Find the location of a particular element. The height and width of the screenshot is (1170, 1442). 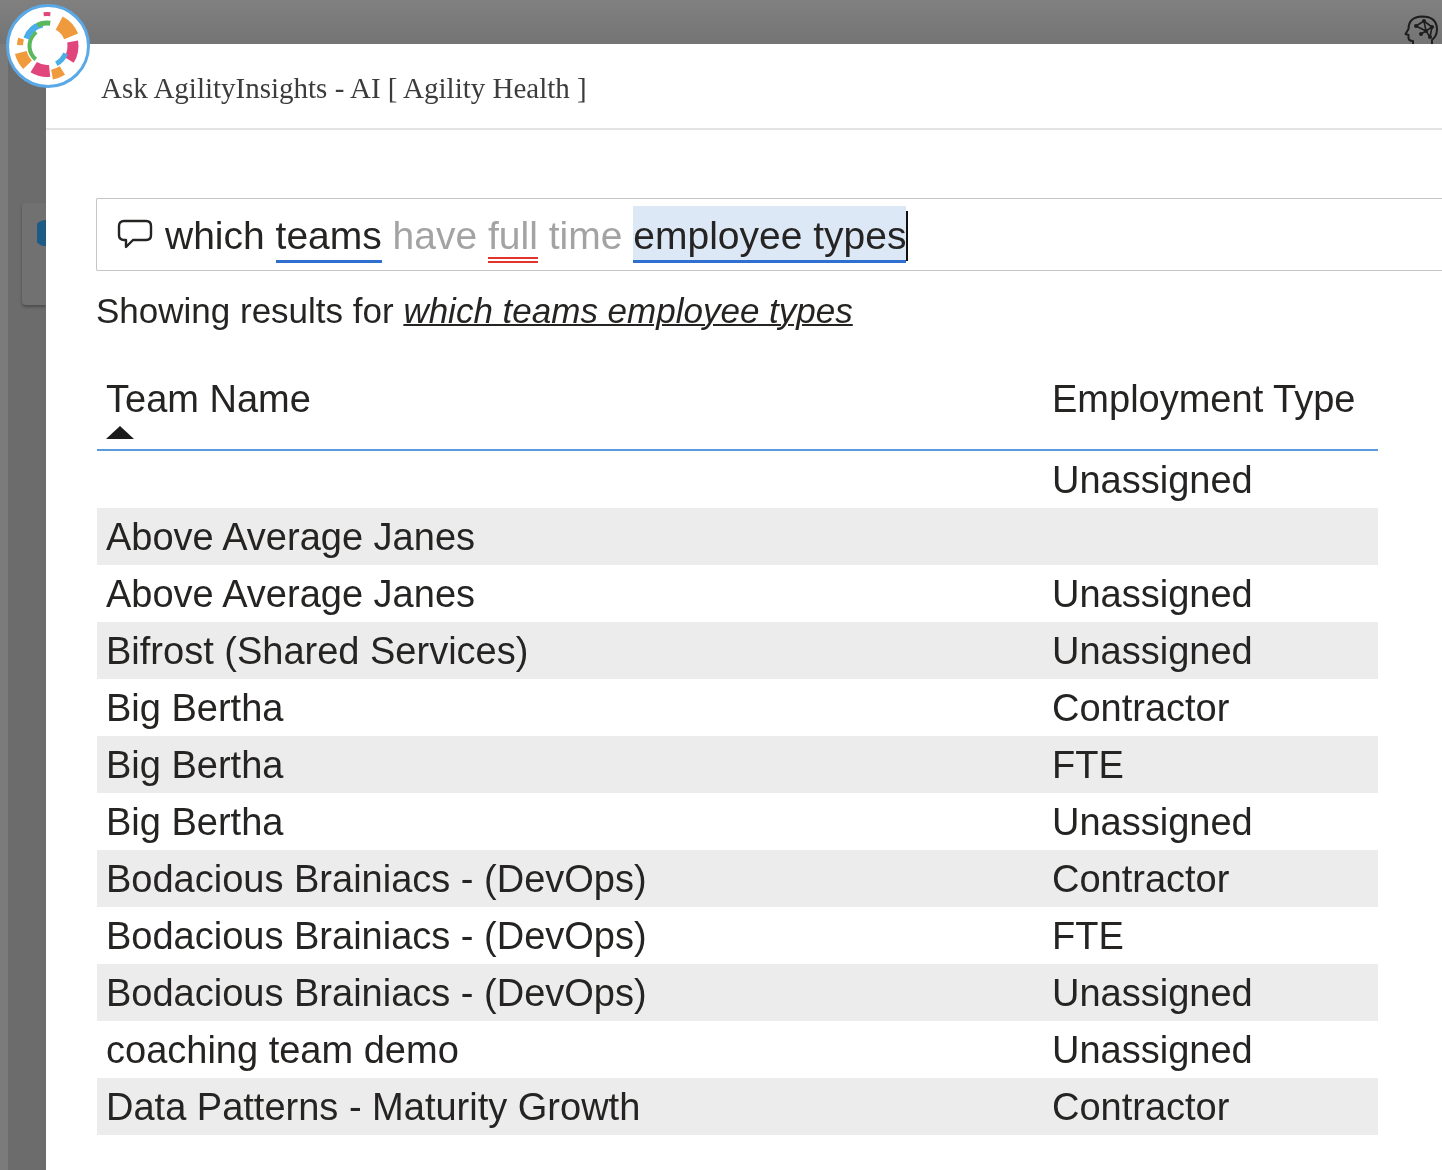

table-cell-text: coaching team demo is located at coordinates (282, 1049).